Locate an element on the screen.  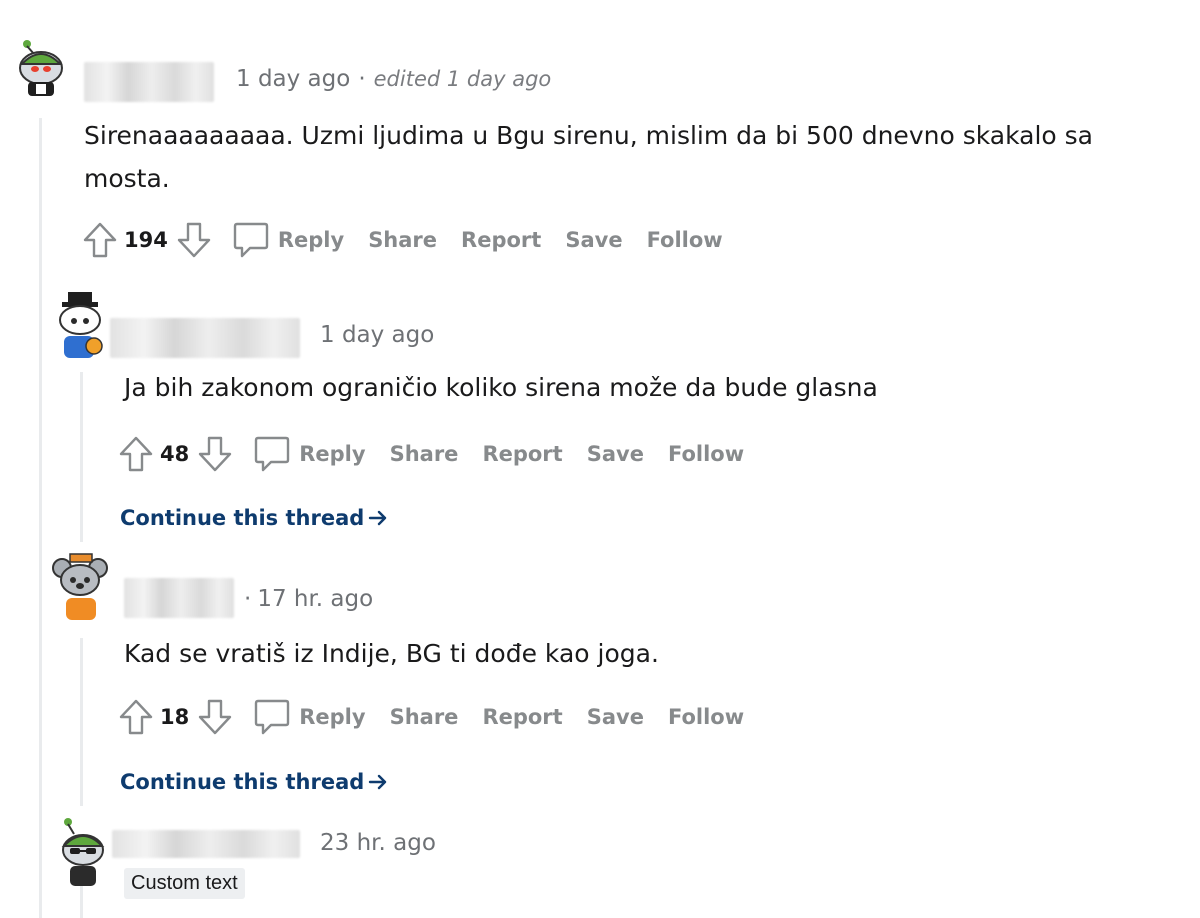
comment-meta: · 17 hr. ago is located at coordinates (308, 599).